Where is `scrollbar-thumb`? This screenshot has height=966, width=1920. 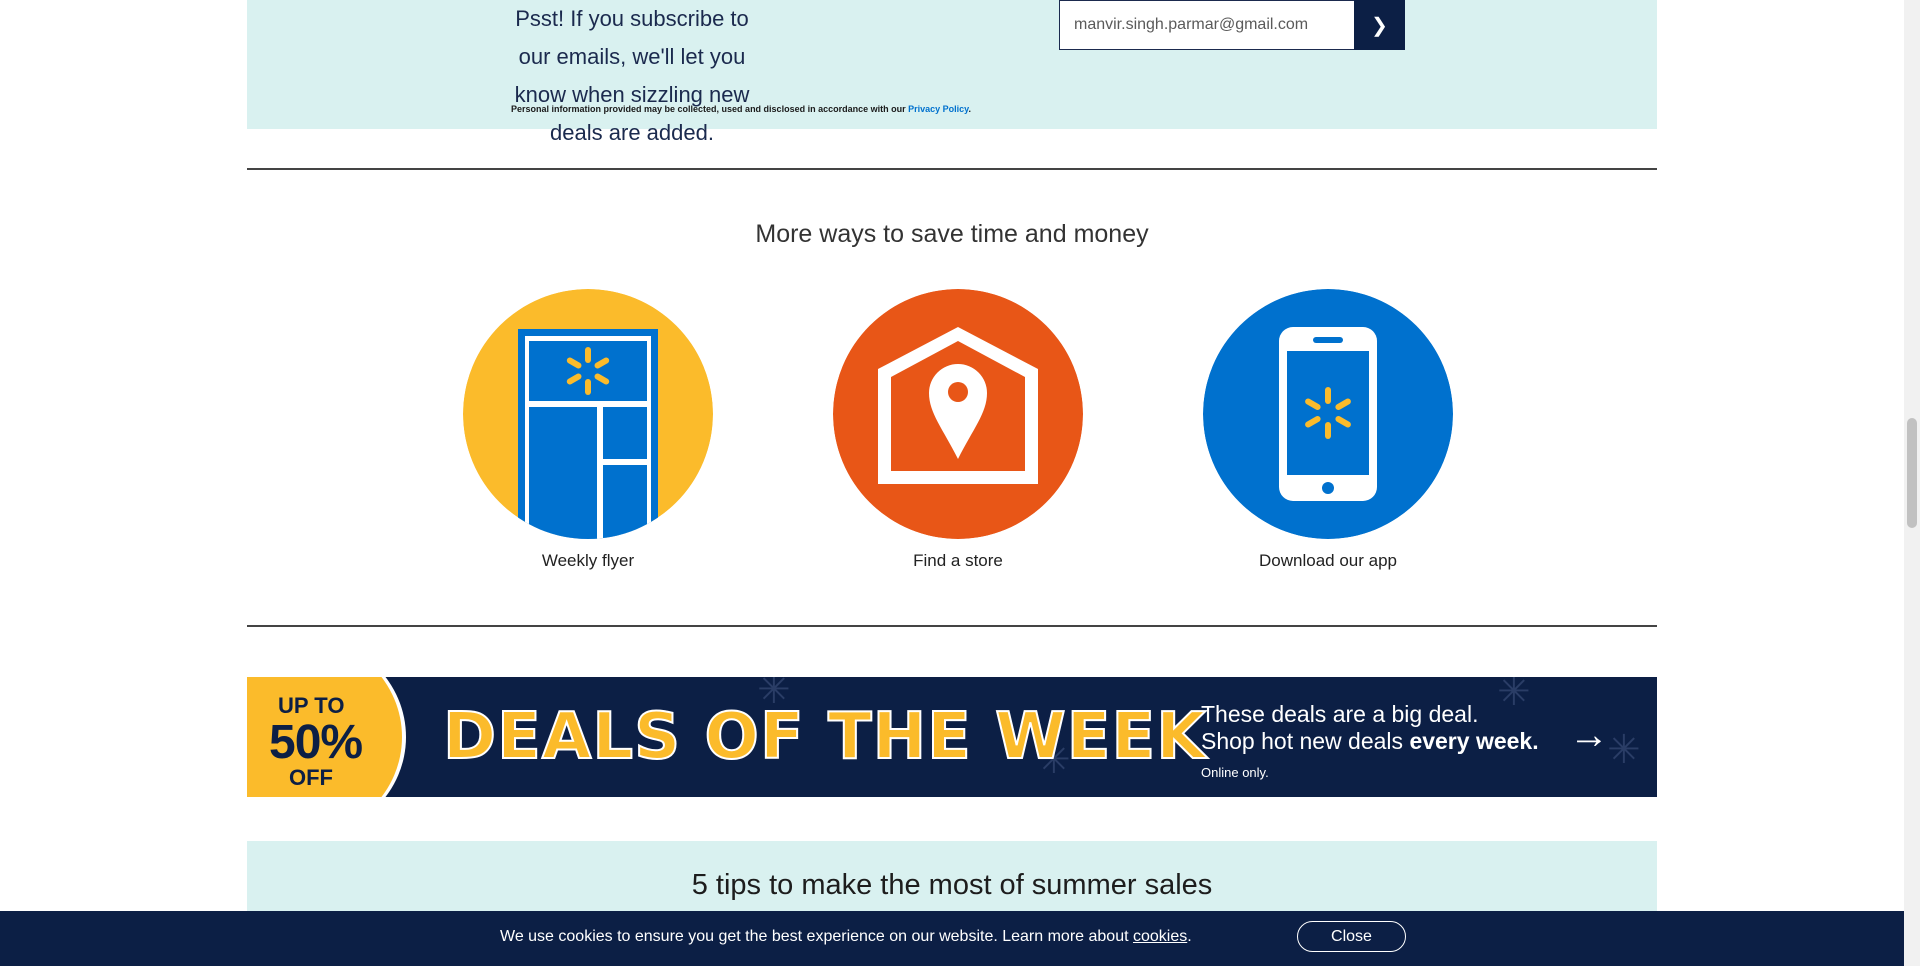 scrollbar-thumb is located at coordinates (1912, 473).